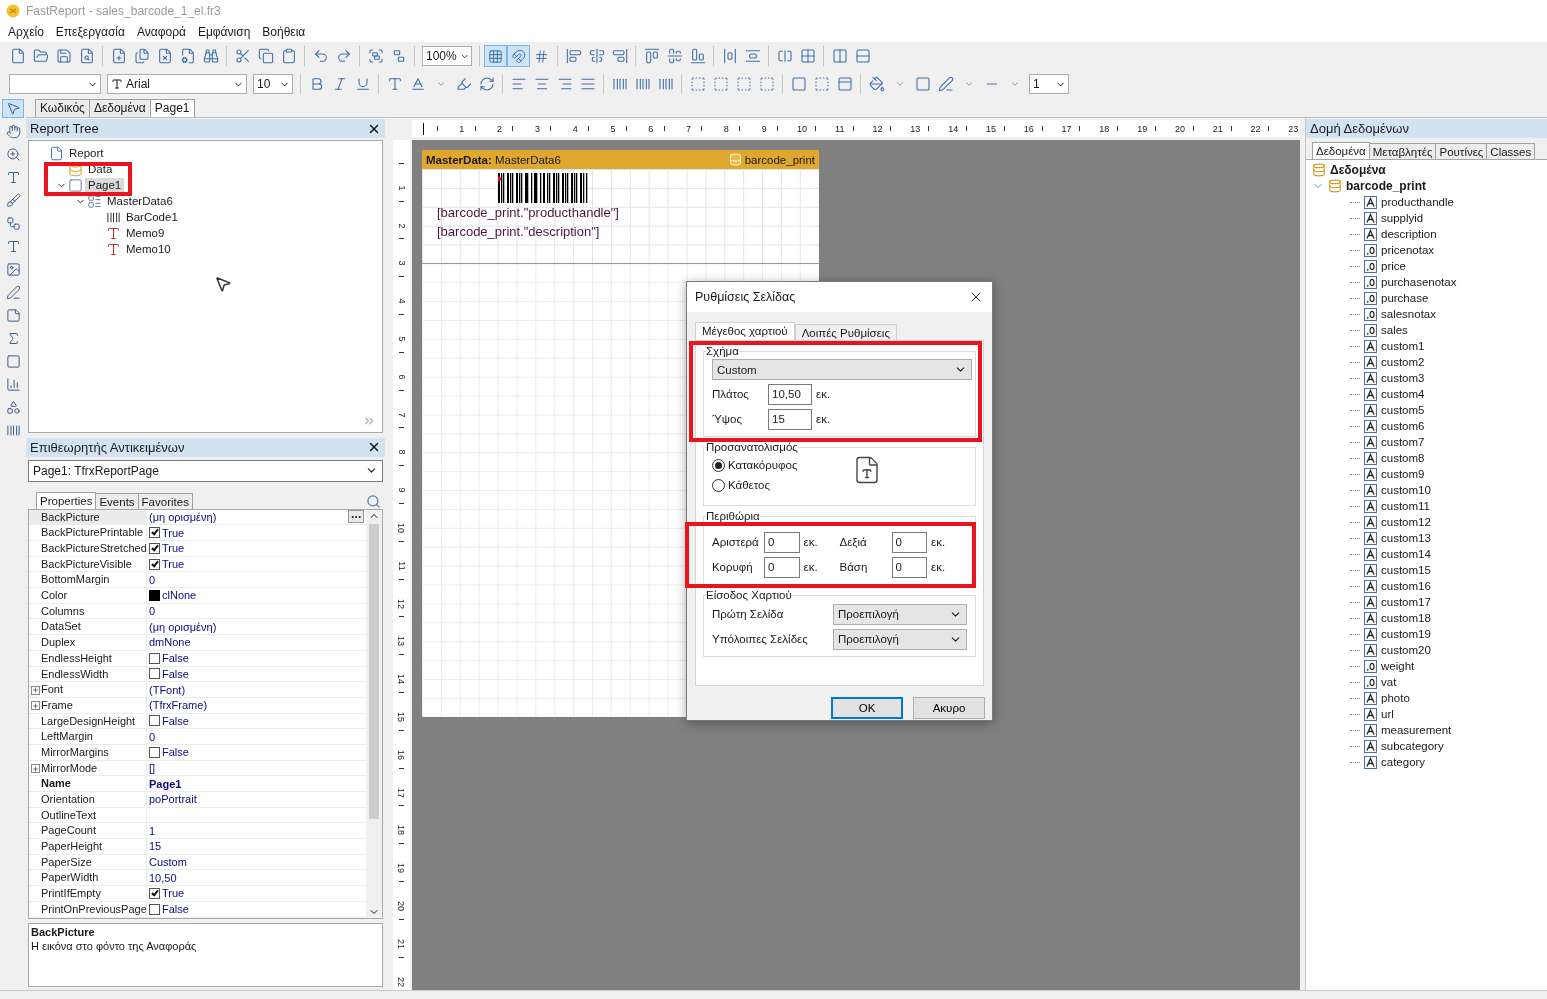 This screenshot has width=1547, height=999. Describe the element at coordinates (844, 84) in the screenshot. I see `frame-top-icon` at that location.